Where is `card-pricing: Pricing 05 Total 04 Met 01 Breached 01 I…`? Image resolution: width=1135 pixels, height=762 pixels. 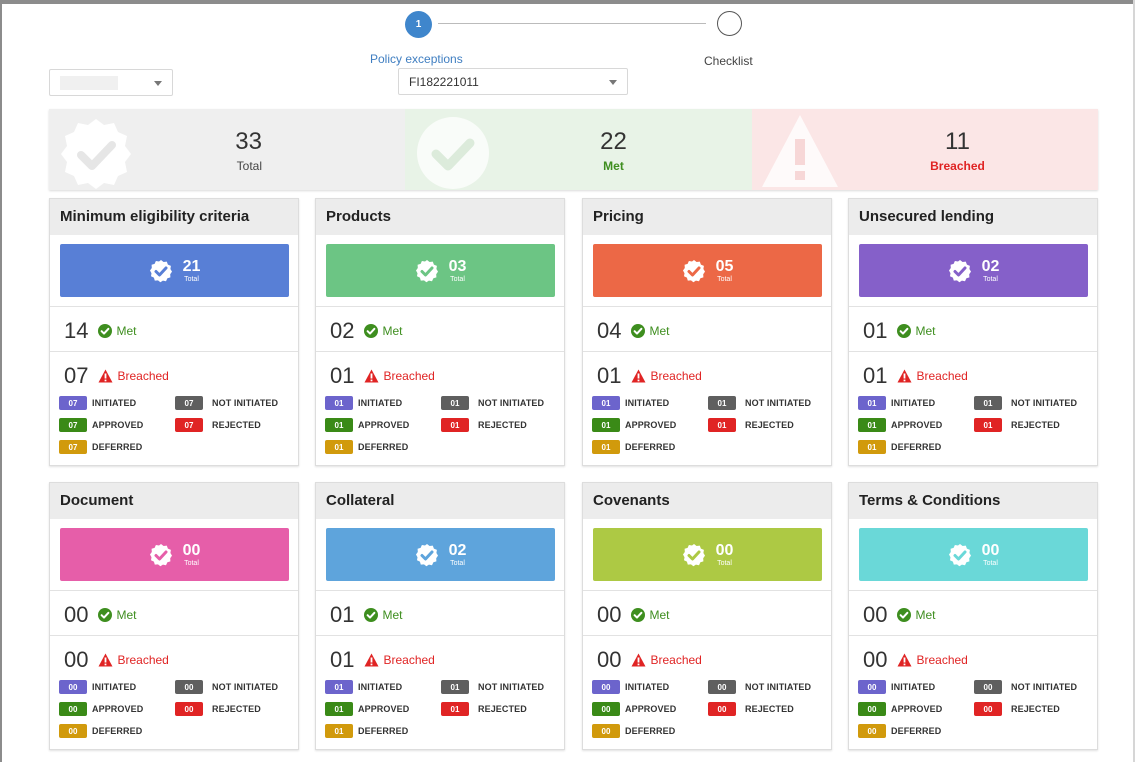 card-pricing: Pricing 05 Total 04 Met 01 Breached 01 I… is located at coordinates (707, 332).